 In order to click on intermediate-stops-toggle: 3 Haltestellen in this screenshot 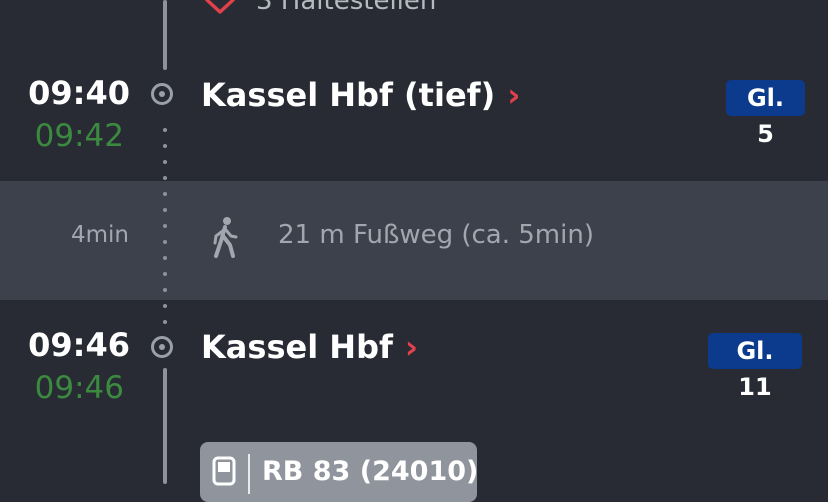, I will do `click(346, 8)`.